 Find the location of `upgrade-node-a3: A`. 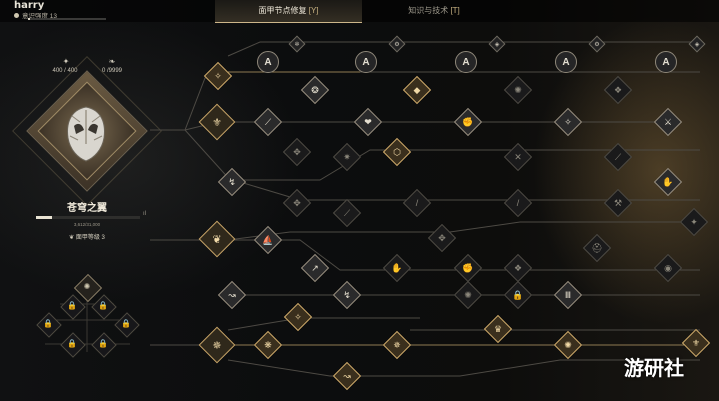

upgrade-node-a3: A is located at coordinates (466, 62).